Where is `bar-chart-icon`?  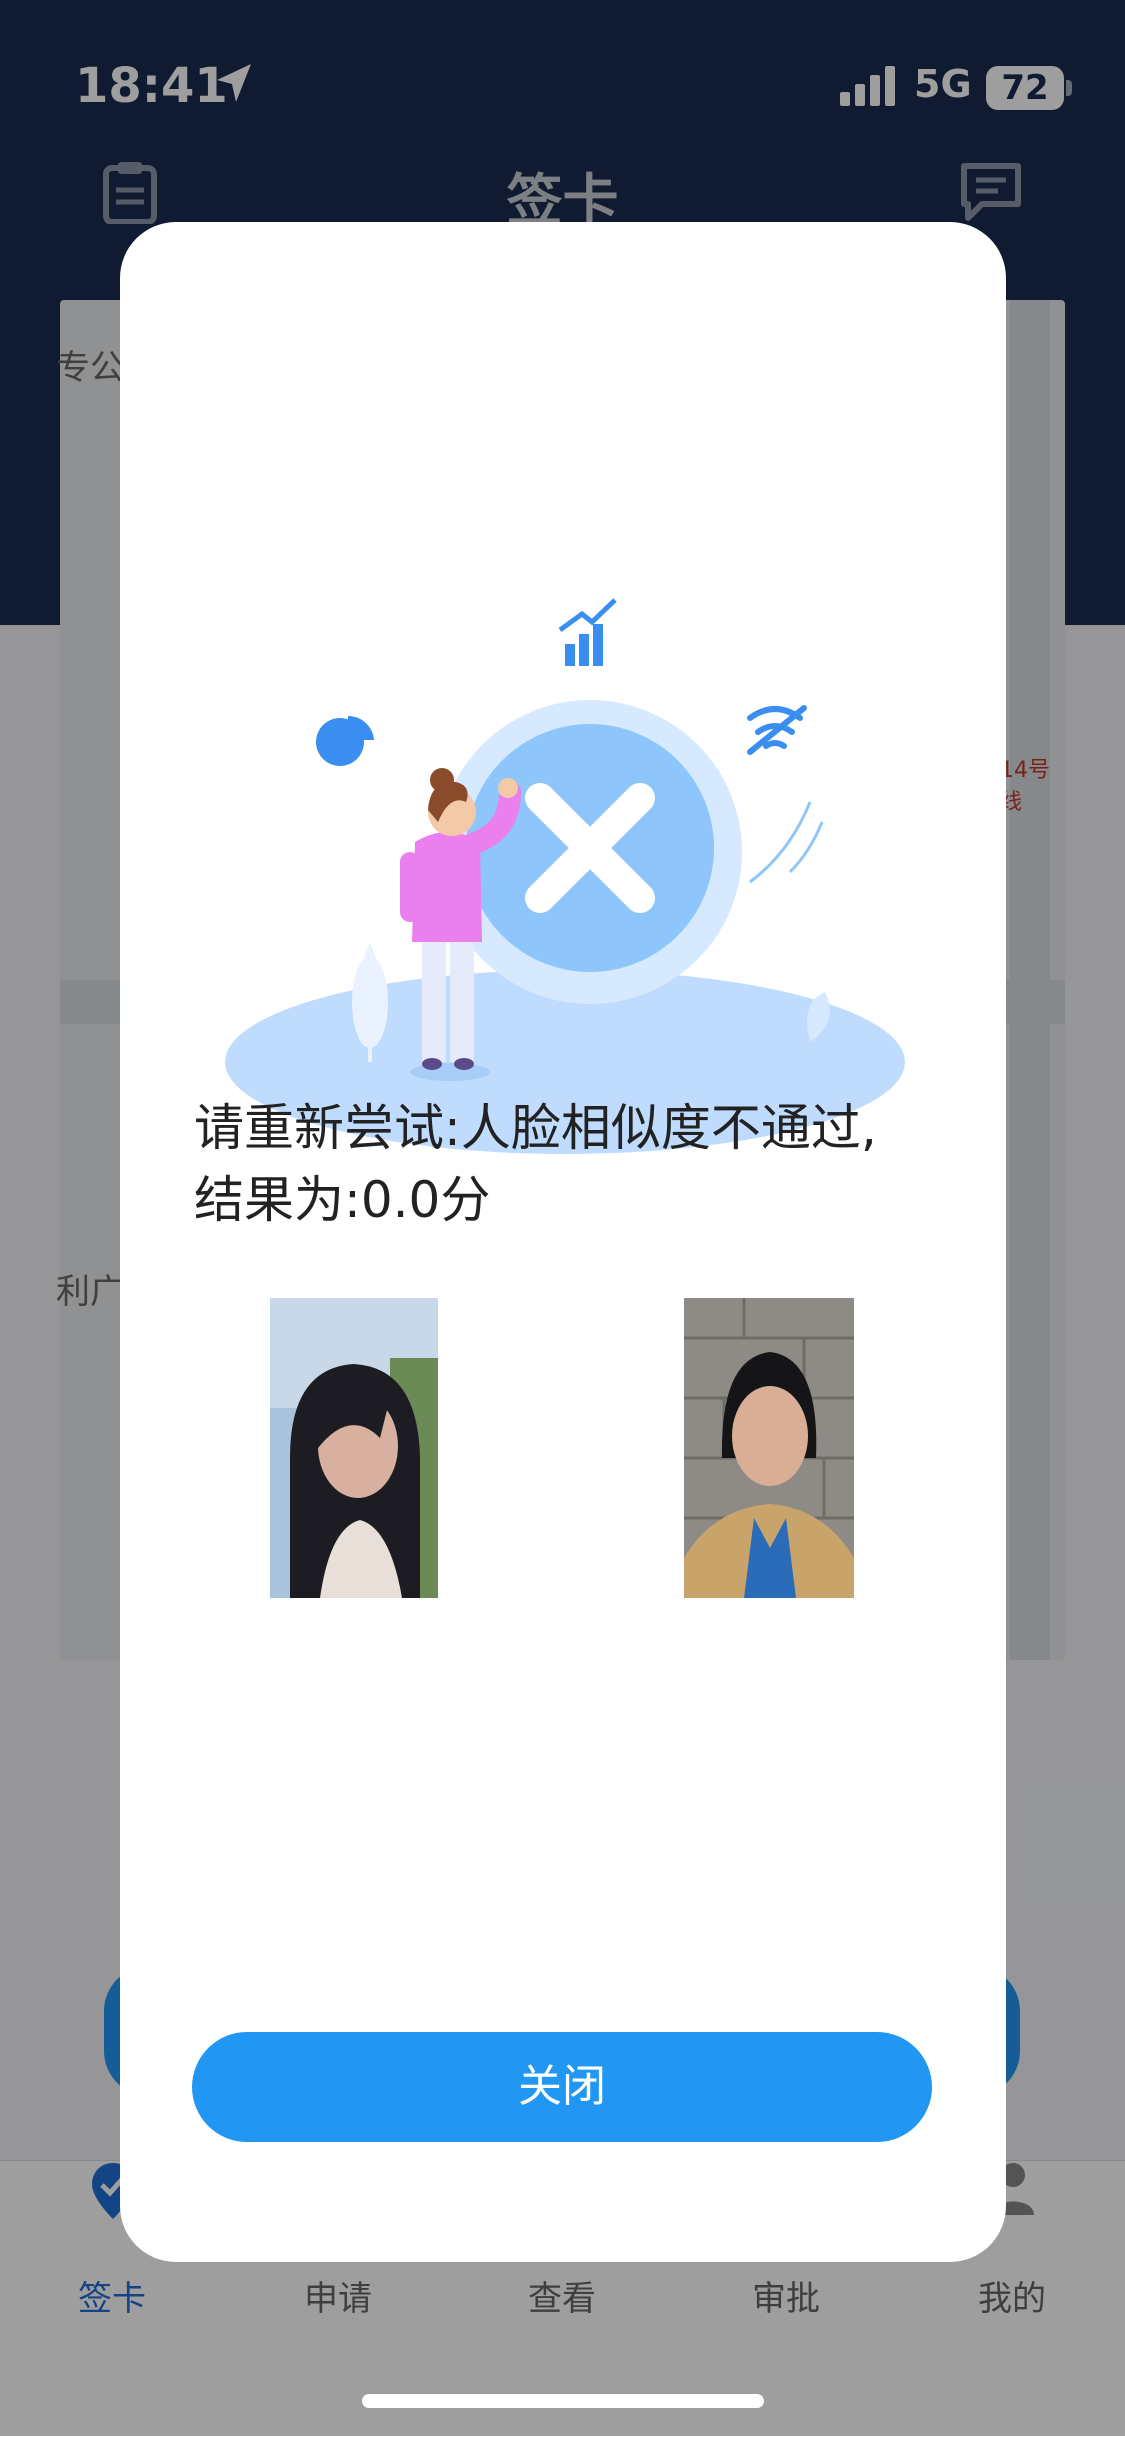
bar-chart-icon is located at coordinates (587, 632).